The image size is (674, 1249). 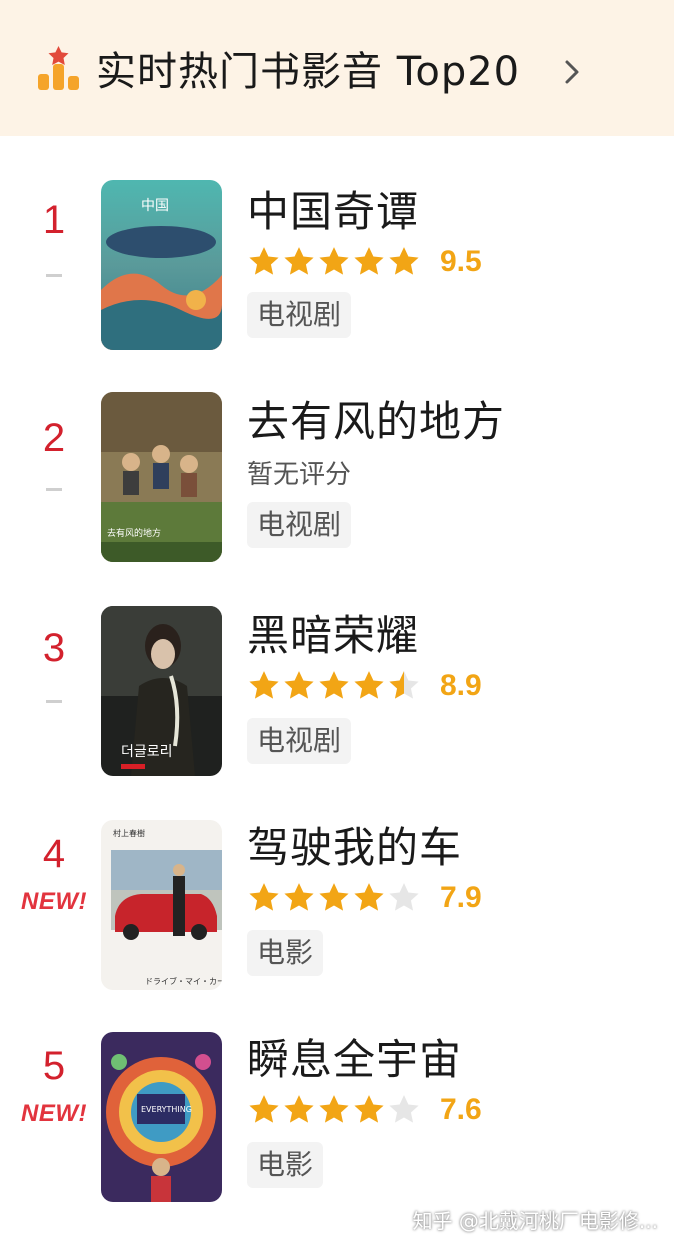 I want to click on poster-image: 中国, so click(x=161, y=265).